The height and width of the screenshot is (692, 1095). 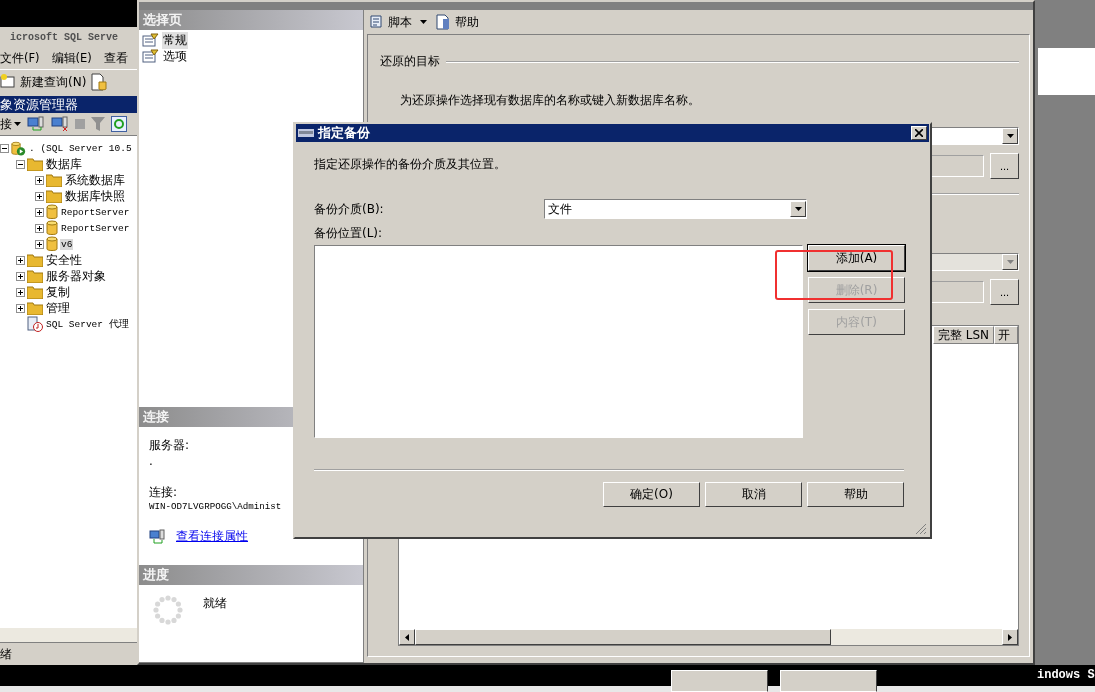 I want to click on dialog-button: 确定(O), so click(x=651, y=494).